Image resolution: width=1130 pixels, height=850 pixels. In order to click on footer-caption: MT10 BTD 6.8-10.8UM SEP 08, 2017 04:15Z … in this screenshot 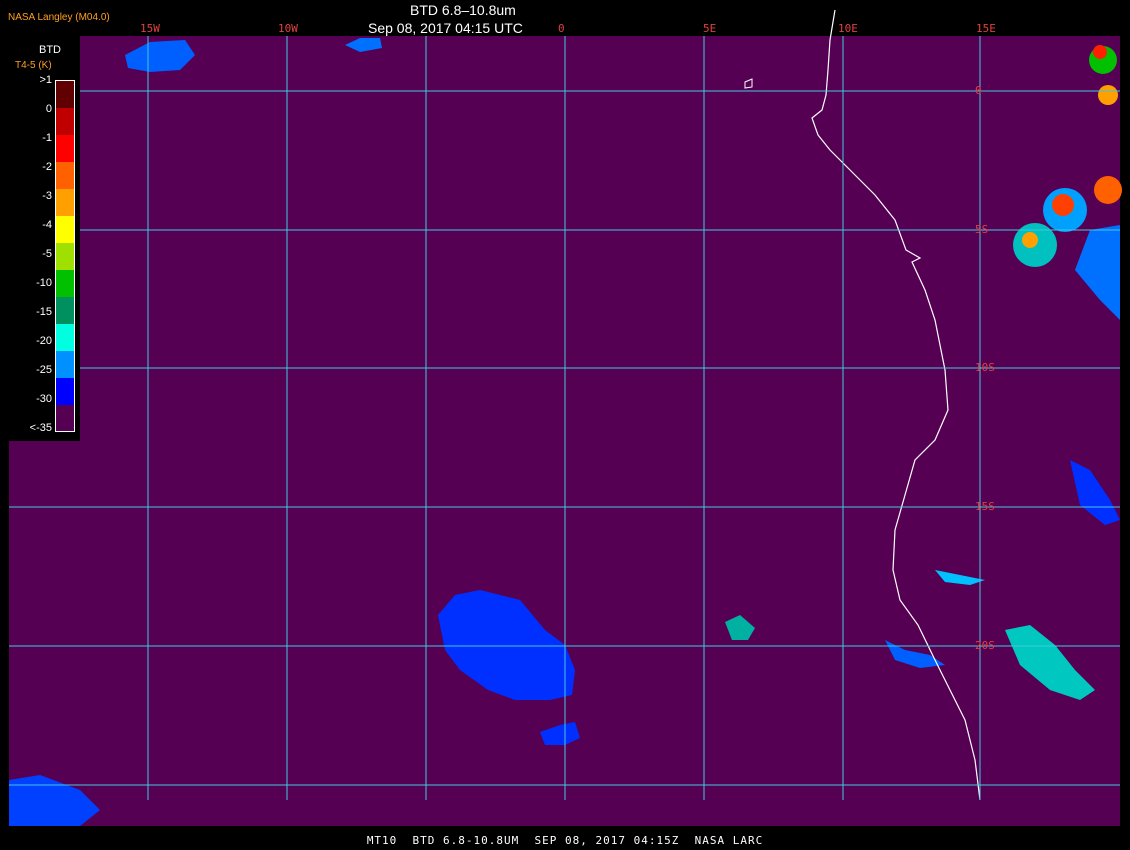, I will do `click(565, 840)`.